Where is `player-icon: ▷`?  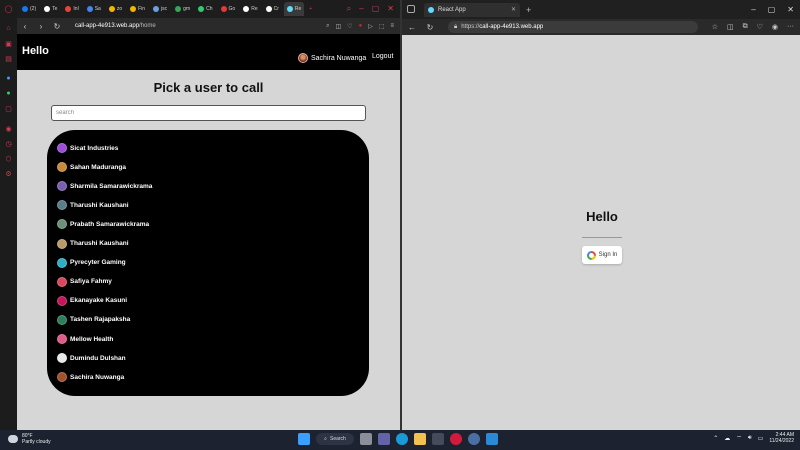 player-icon: ▷ is located at coordinates (370, 26).